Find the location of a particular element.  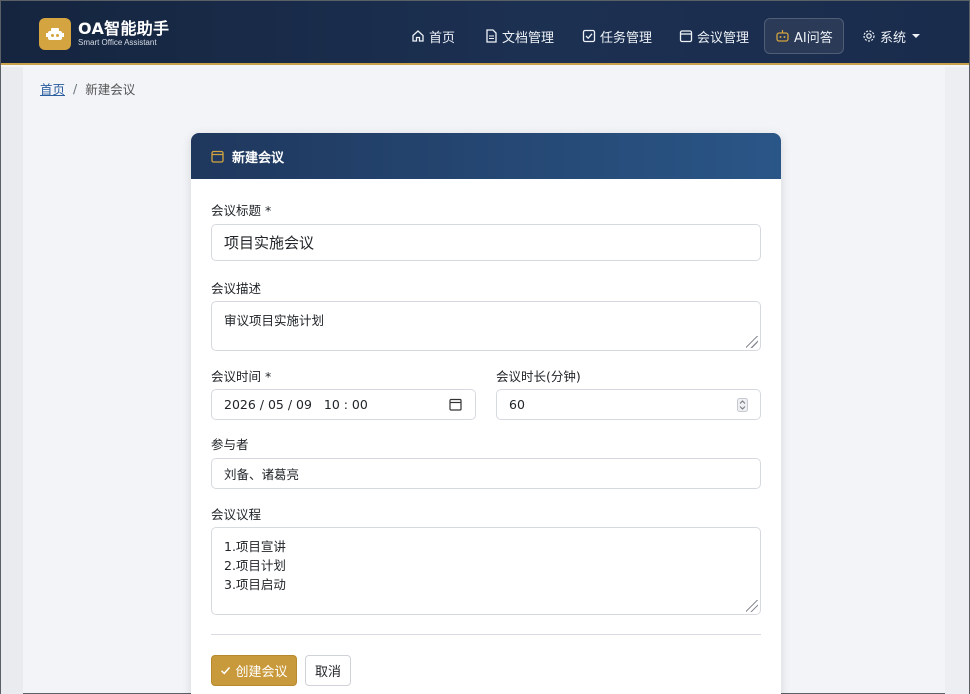

agenda-line: 1.项目宣讲 is located at coordinates (255, 546).